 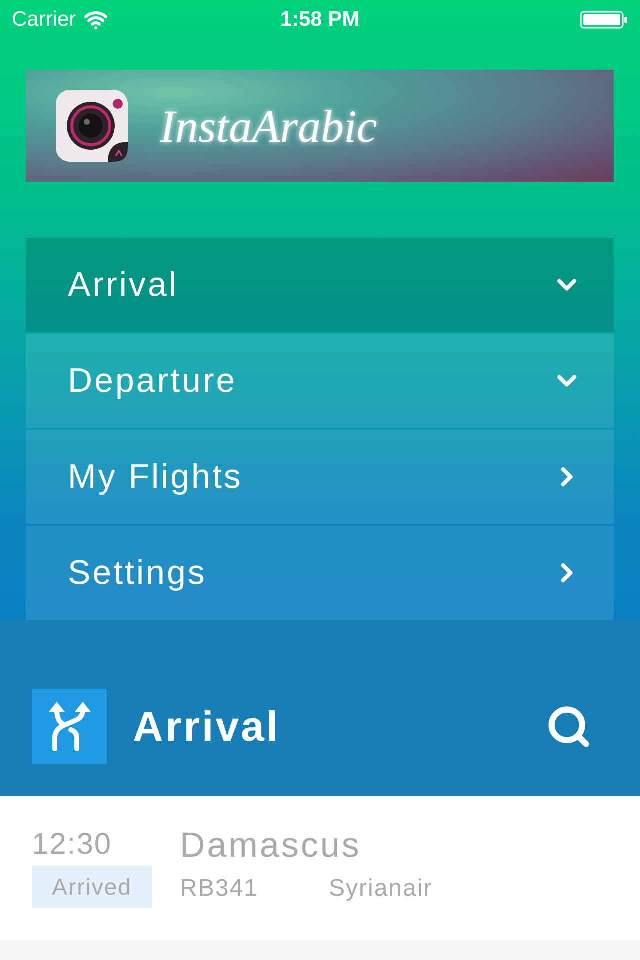 I want to click on app-title: InstaArabic, so click(x=269, y=127).